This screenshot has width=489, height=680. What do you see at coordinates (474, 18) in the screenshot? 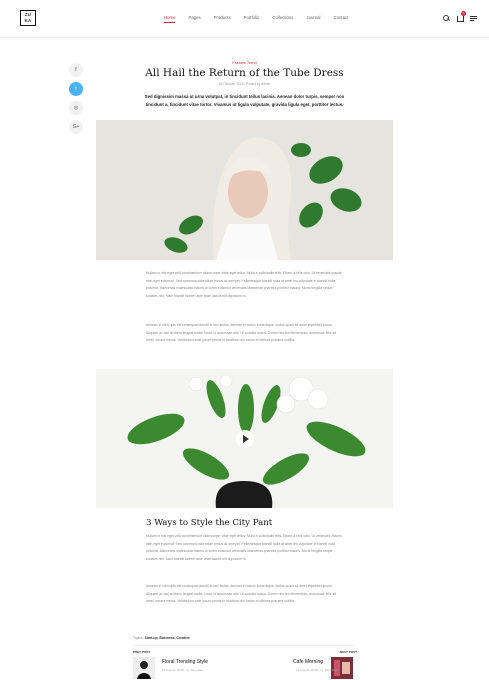
I see `menu-icon` at bounding box center [474, 18].